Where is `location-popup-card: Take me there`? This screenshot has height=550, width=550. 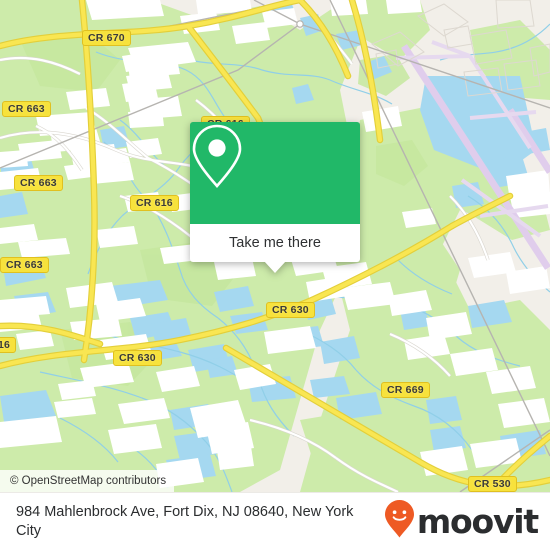
location-popup-card: Take me there is located at coordinates (275, 197).